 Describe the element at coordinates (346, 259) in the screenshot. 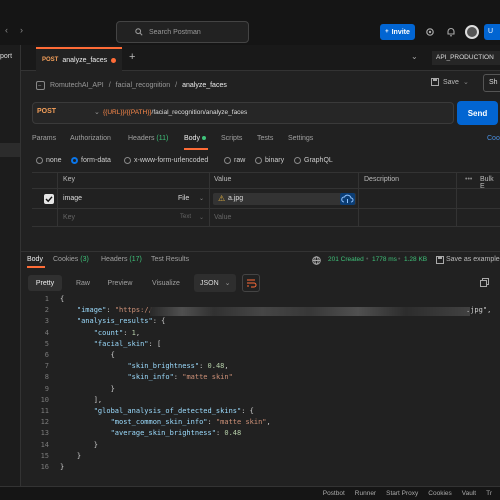

I see `status-code: 201 Created` at that location.